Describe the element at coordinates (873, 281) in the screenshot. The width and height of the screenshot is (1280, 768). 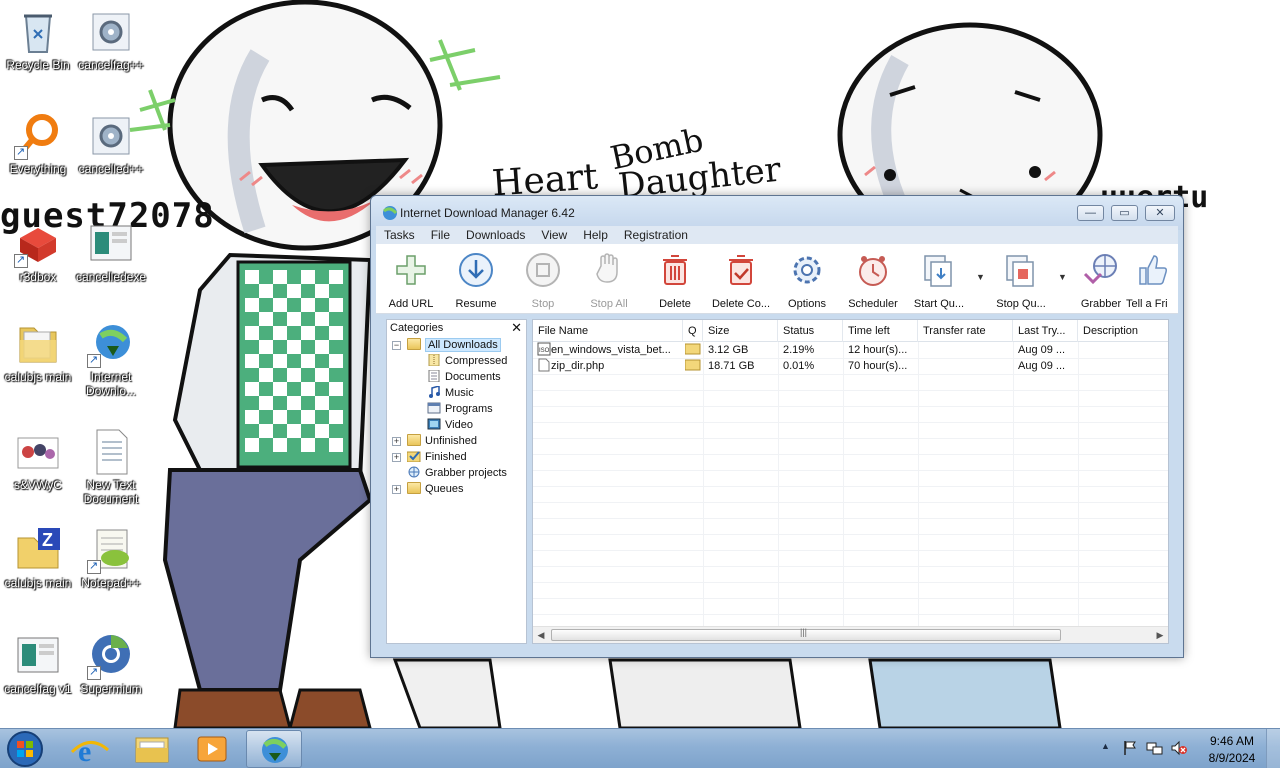
I see `scheduler-button: Scheduler` at that location.